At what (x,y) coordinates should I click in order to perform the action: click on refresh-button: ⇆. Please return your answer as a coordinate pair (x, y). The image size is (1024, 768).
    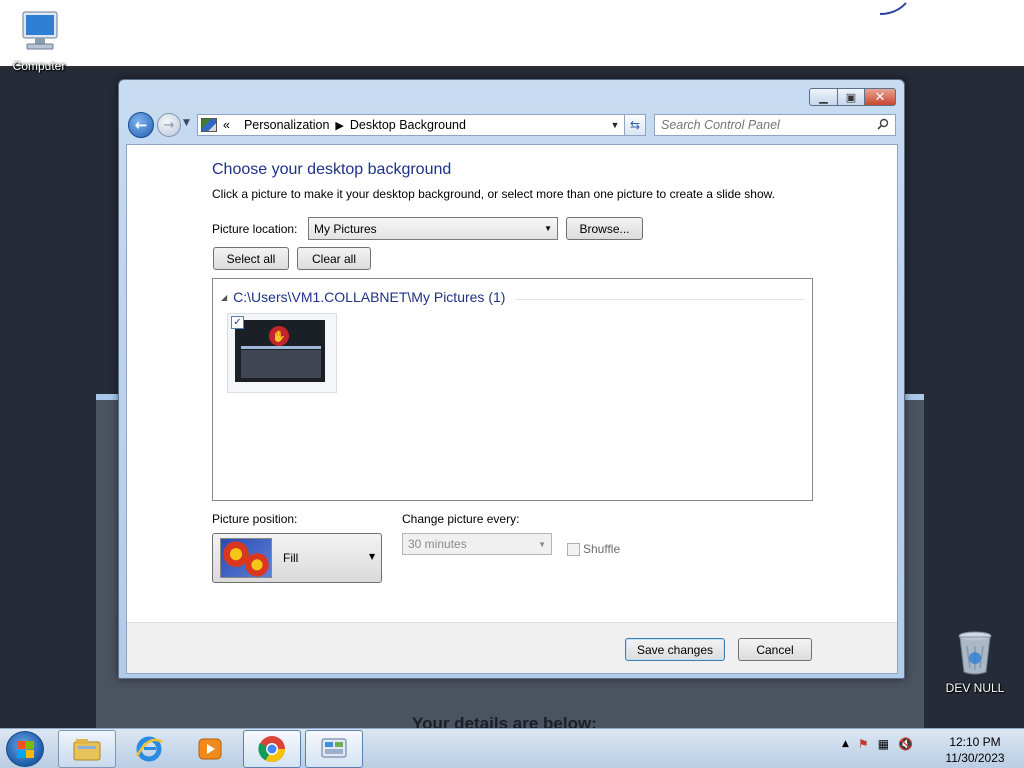
    Looking at the image, I should click on (635, 125).